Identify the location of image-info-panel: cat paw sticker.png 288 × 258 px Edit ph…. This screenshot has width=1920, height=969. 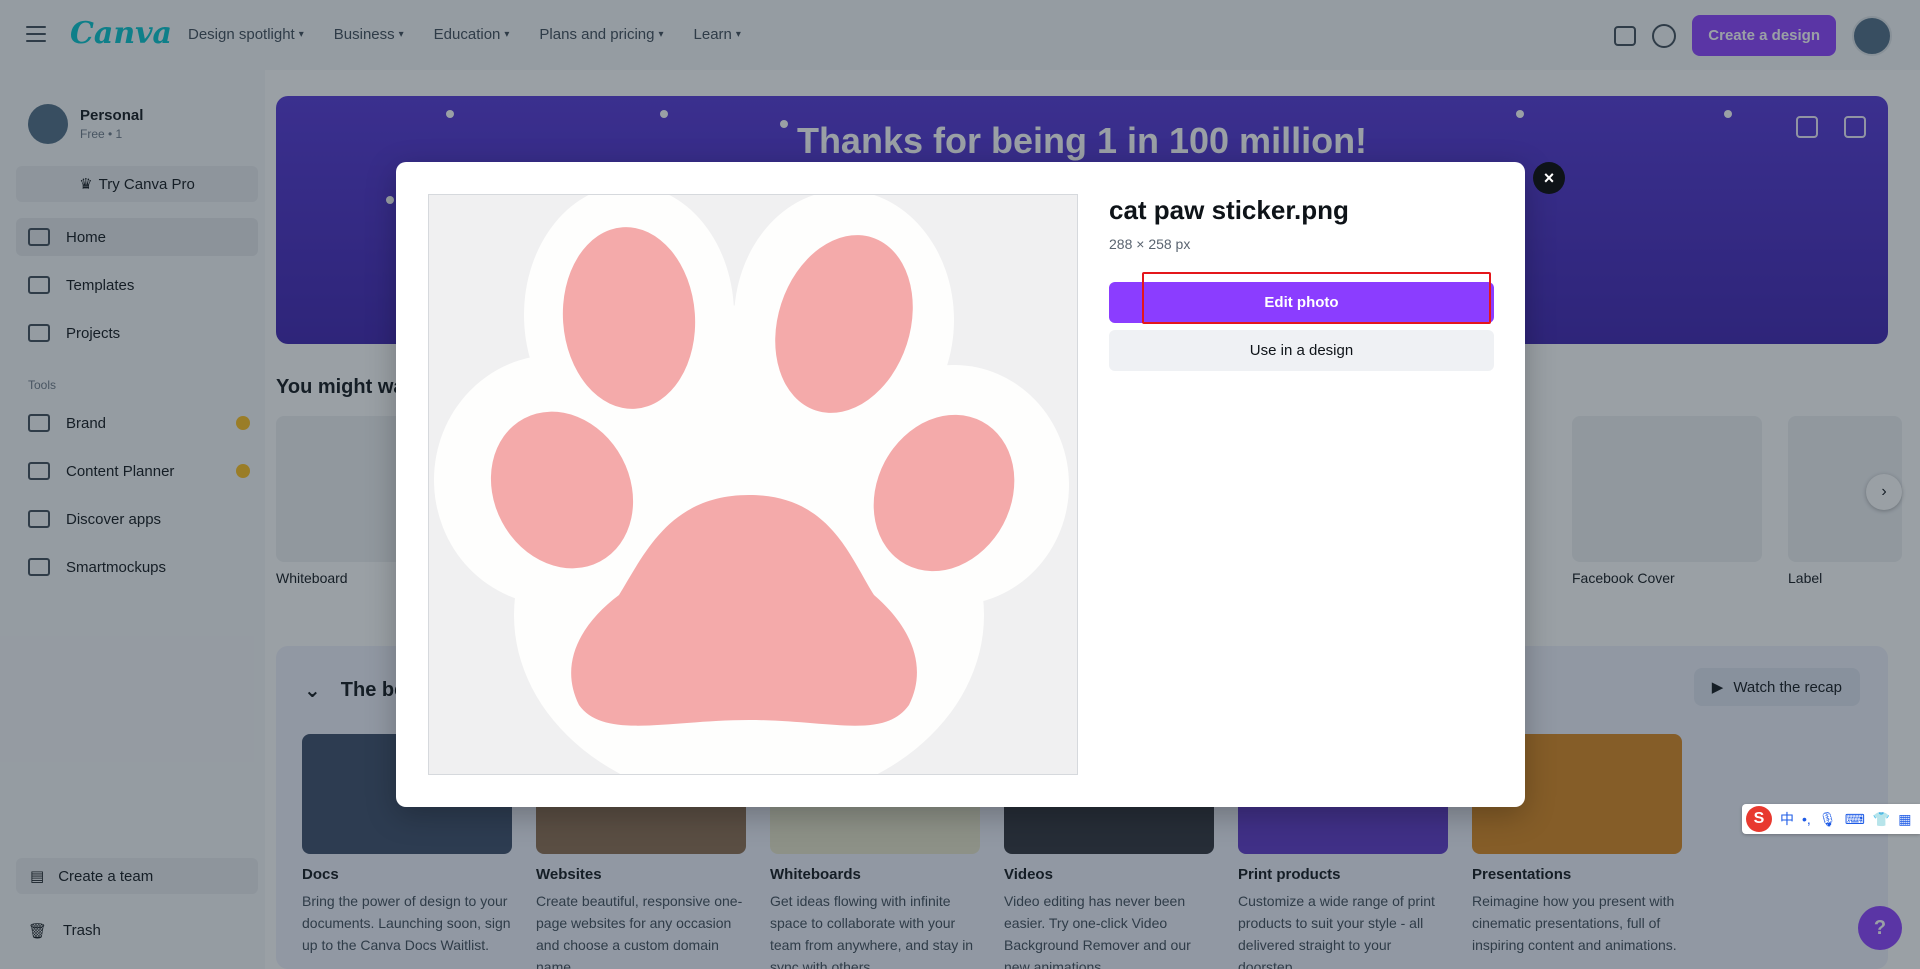
(1301, 282).